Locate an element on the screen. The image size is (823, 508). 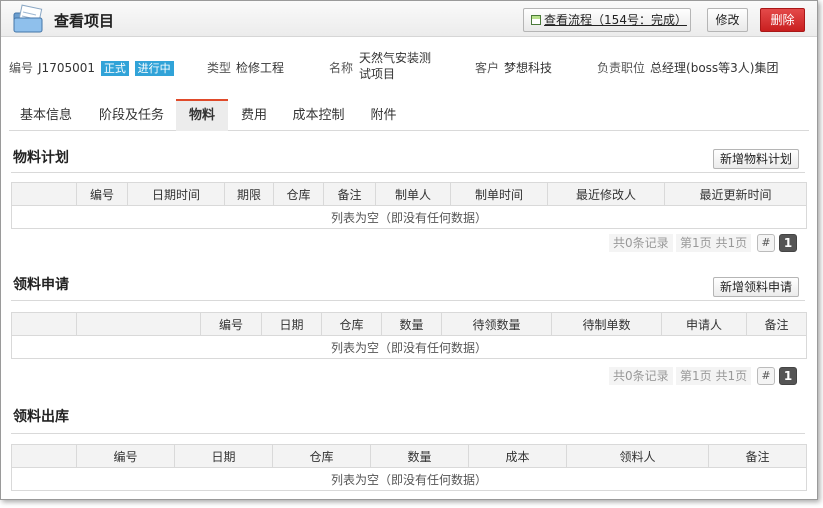
table-header-row: 编号 日期时间 期限 仓库 备注 制单人 制单时间 最近修改人 最近更新时间 is located at coordinates (409, 194).